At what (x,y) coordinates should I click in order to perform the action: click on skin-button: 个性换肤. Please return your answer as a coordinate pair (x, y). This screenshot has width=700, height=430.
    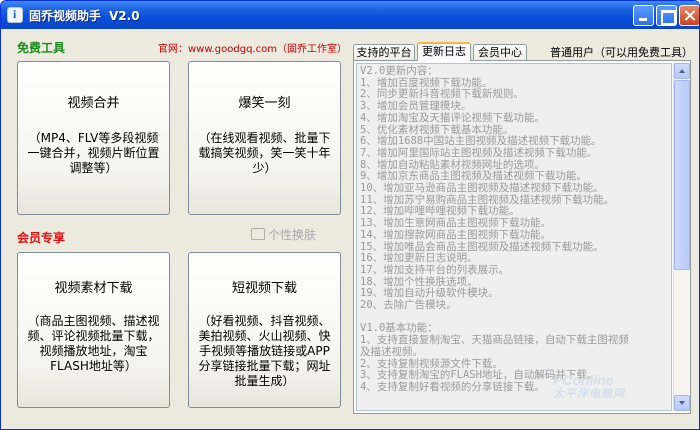
    Looking at the image, I should click on (283, 234).